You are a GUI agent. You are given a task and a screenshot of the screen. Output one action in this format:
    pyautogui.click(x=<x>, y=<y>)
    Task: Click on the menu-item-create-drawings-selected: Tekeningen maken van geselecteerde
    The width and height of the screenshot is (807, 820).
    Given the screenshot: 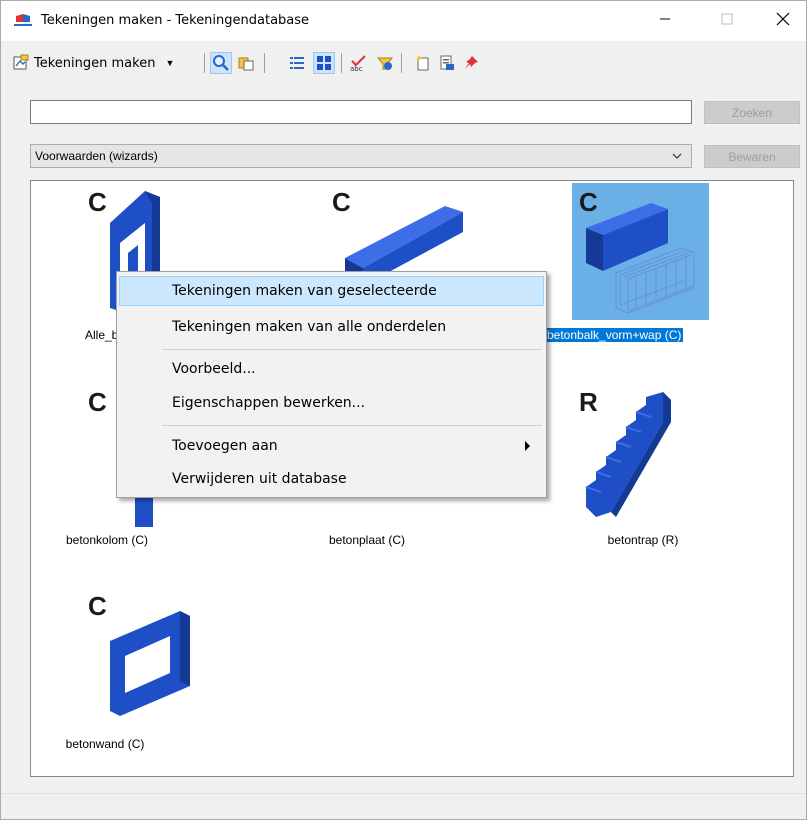 What is the action you would take?
    pyautogui.click(x=331, y=291)
    